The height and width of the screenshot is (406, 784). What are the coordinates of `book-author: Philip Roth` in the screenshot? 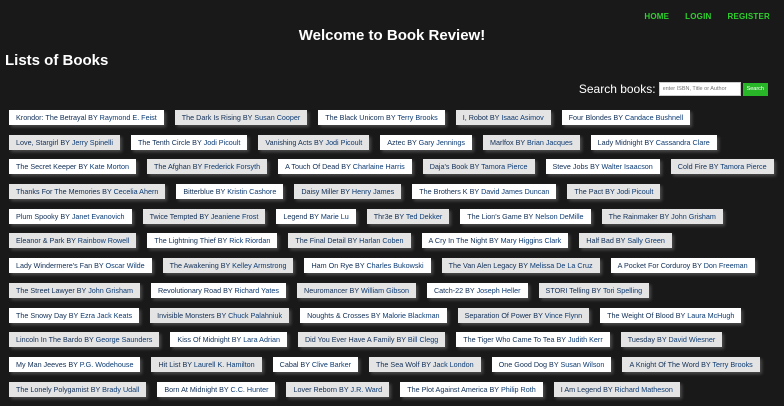 It's located at (518, 389).